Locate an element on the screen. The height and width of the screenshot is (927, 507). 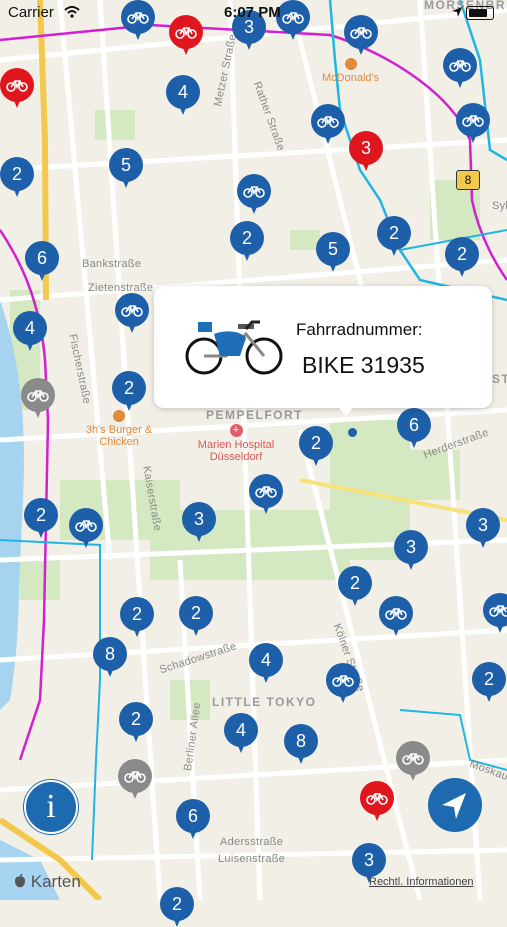
bike-image is located at coordinates (234, 347).